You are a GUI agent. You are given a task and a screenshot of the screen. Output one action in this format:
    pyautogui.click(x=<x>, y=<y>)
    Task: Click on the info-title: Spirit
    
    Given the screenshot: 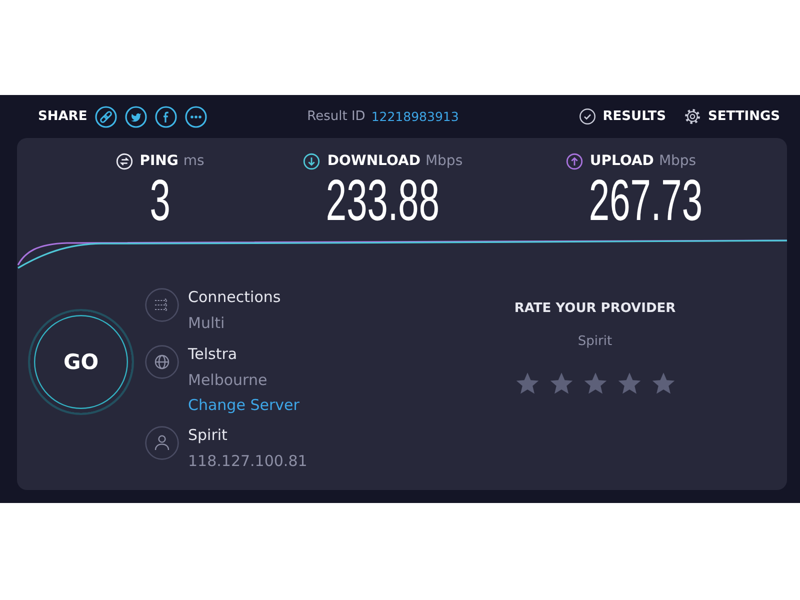 What is the action you would take?
    pyautogui.click(x=208, y=435)
    